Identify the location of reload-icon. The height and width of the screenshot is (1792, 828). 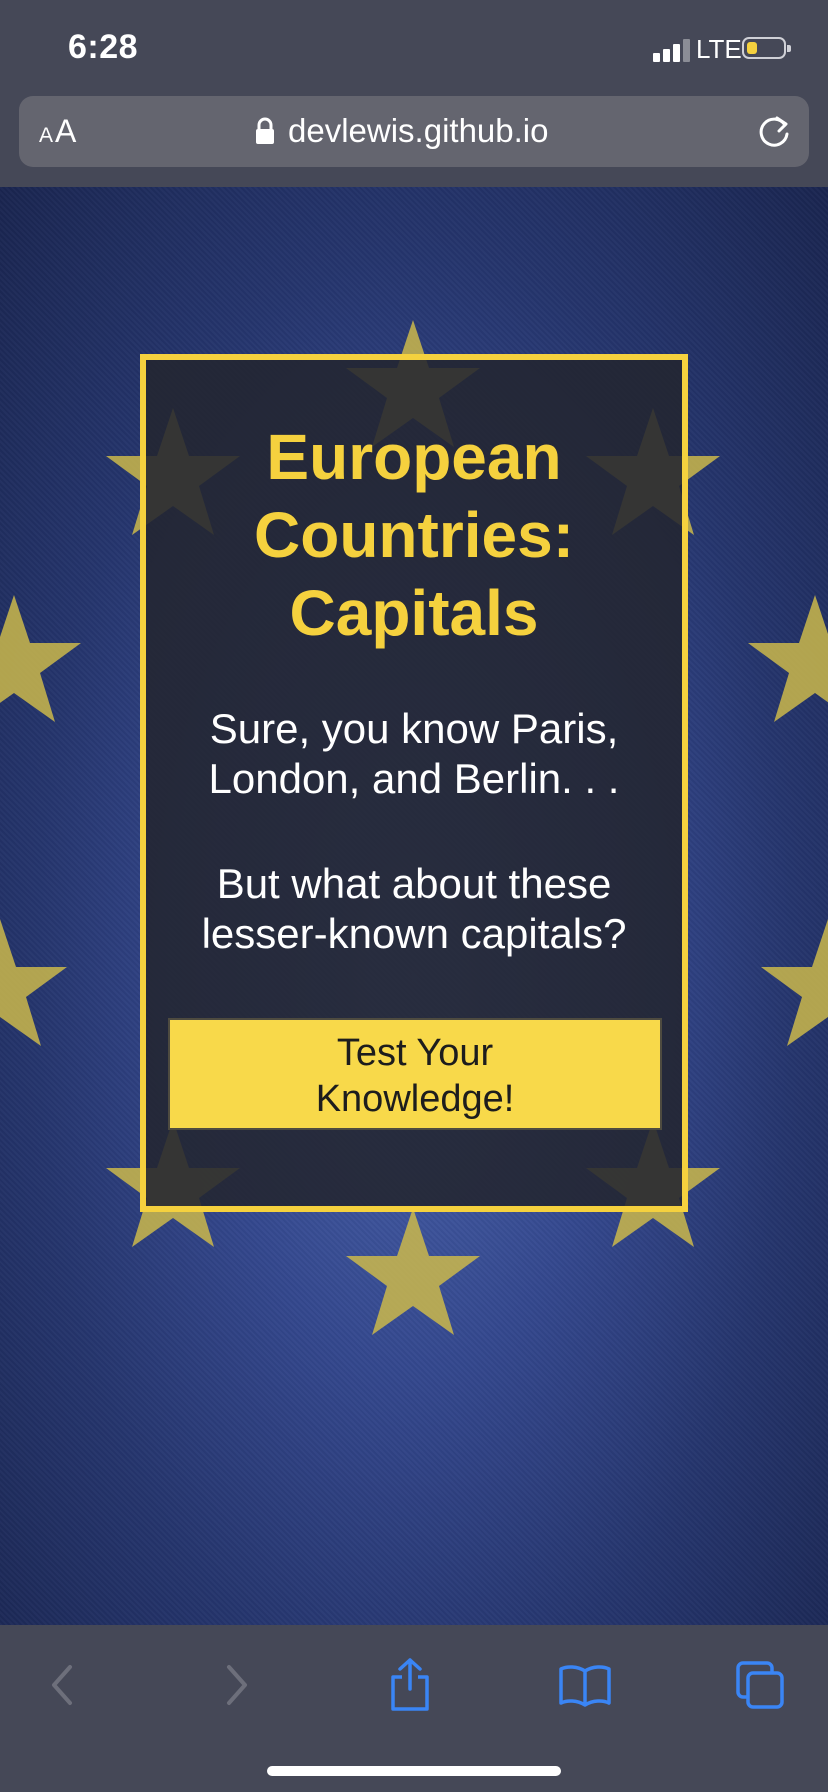
(774, 131).